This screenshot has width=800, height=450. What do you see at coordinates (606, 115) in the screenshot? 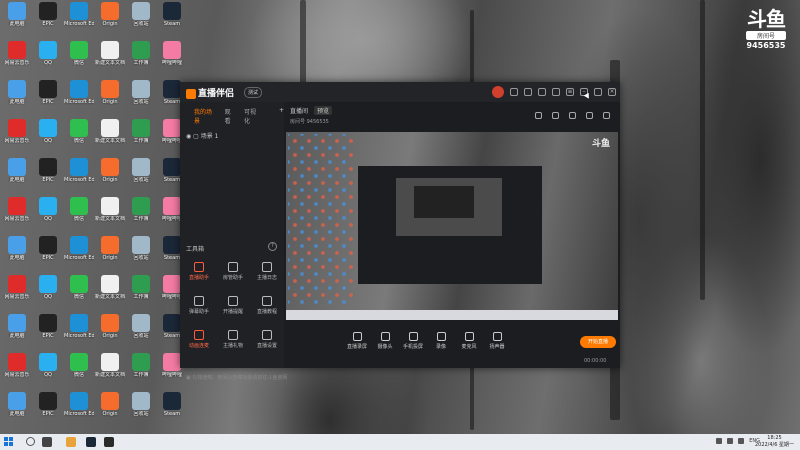
I see `share-icon` at bounding box center [606, 115].